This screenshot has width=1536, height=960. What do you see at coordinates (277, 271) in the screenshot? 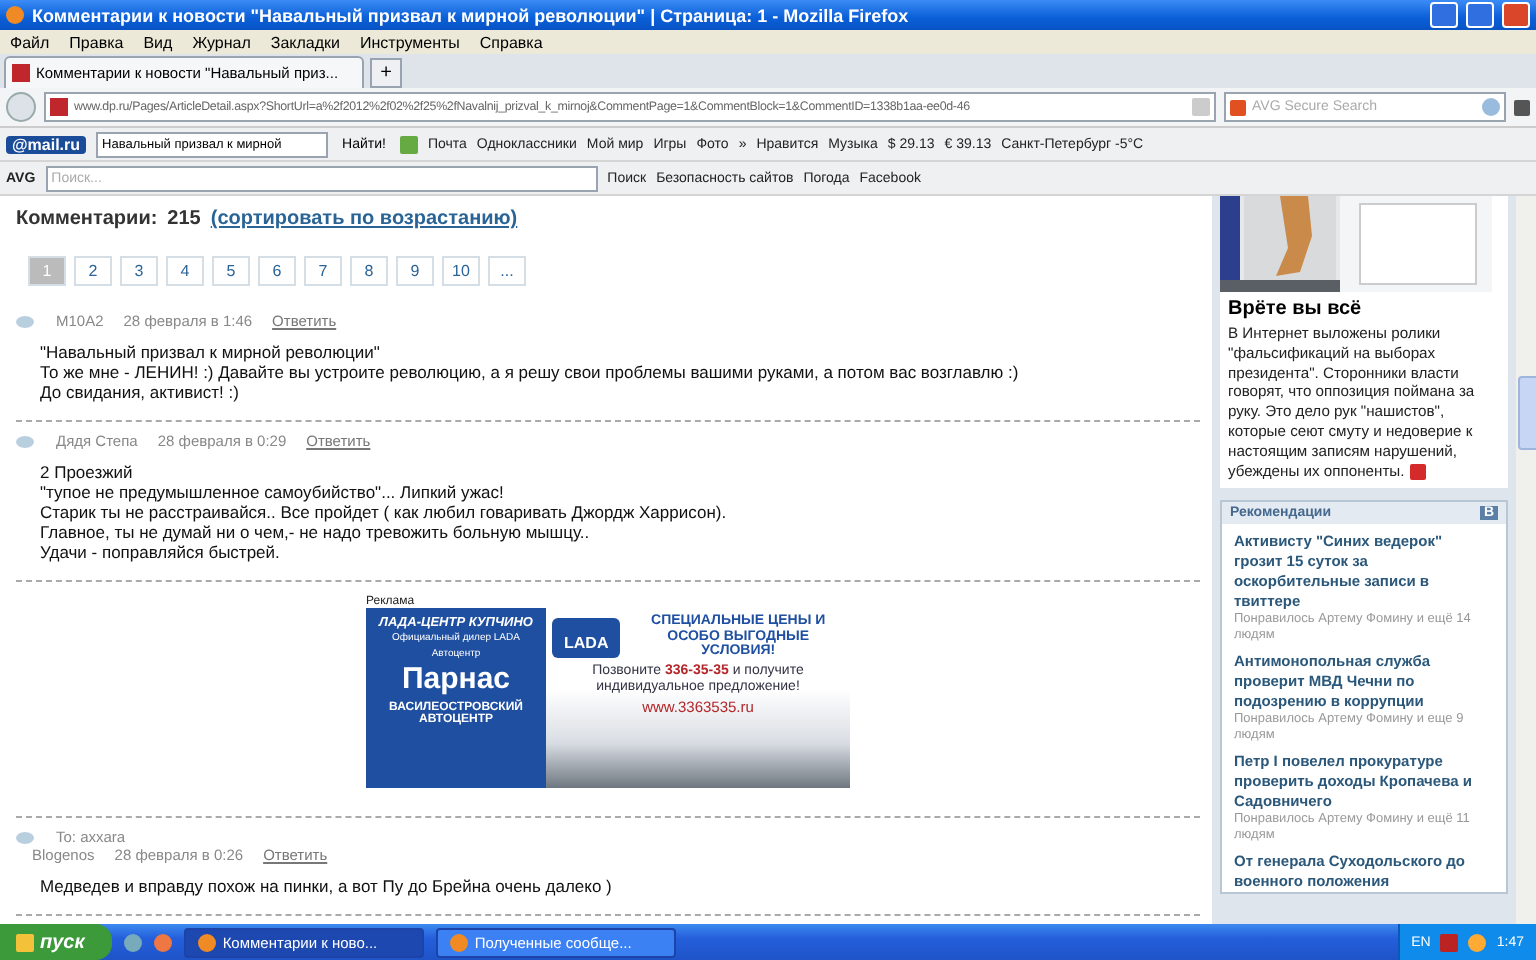
I see `page-link: 6` at bounding box center [277, 271].